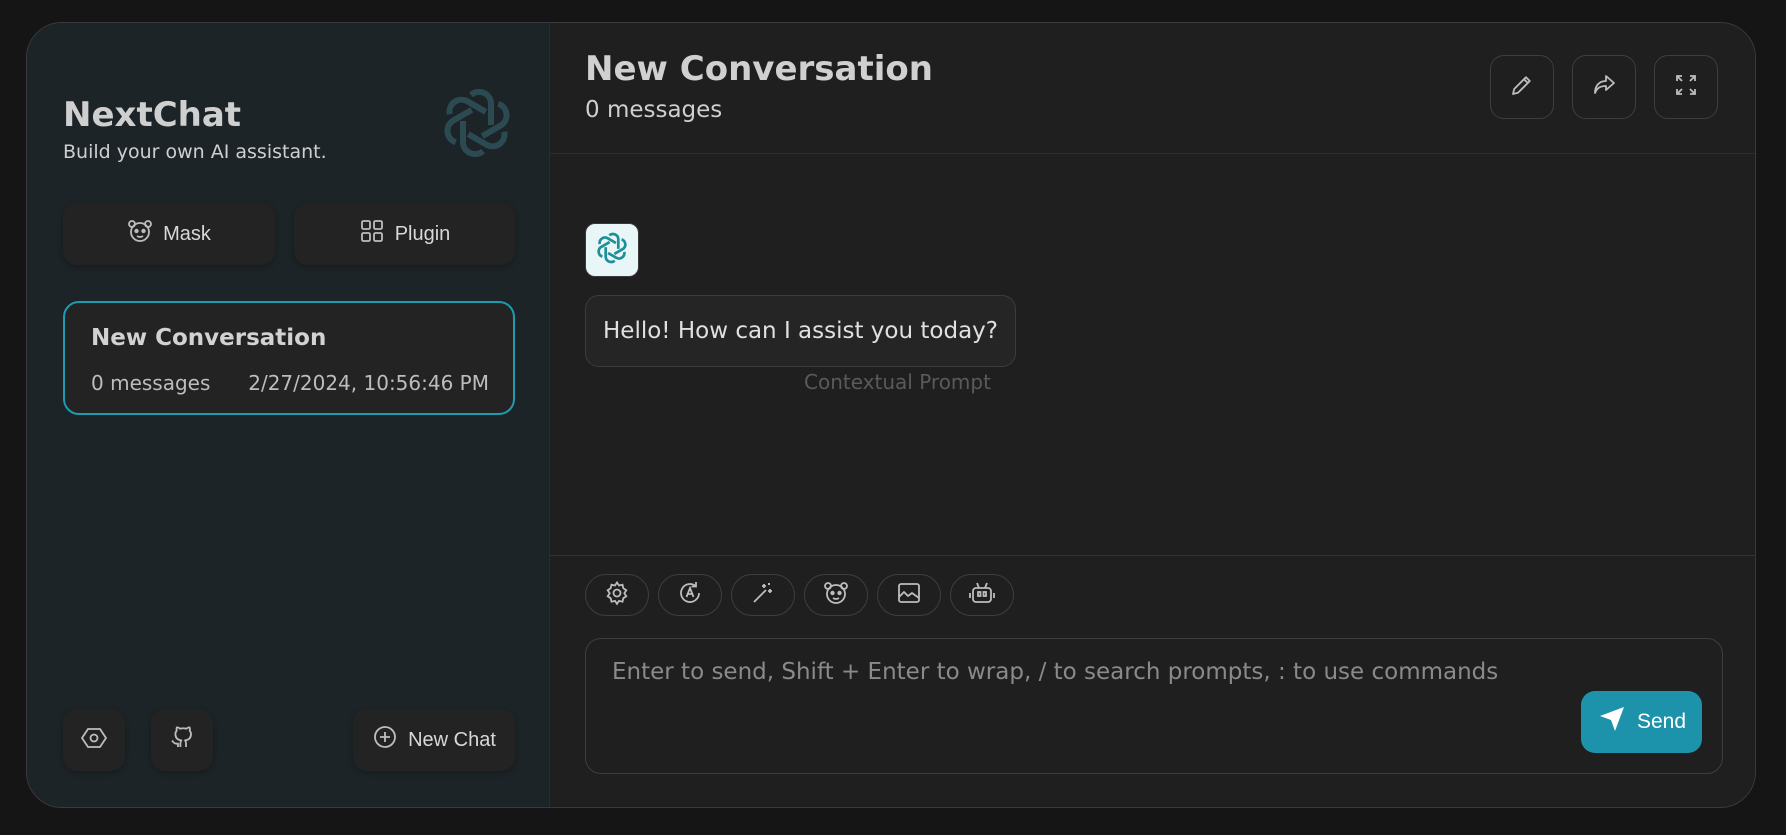 The image size is (1786, 835). Describe the element at coordinates (800, 331) in the screenshot. I see `assistant-message: Hello! How can I assist you today?` at that location.